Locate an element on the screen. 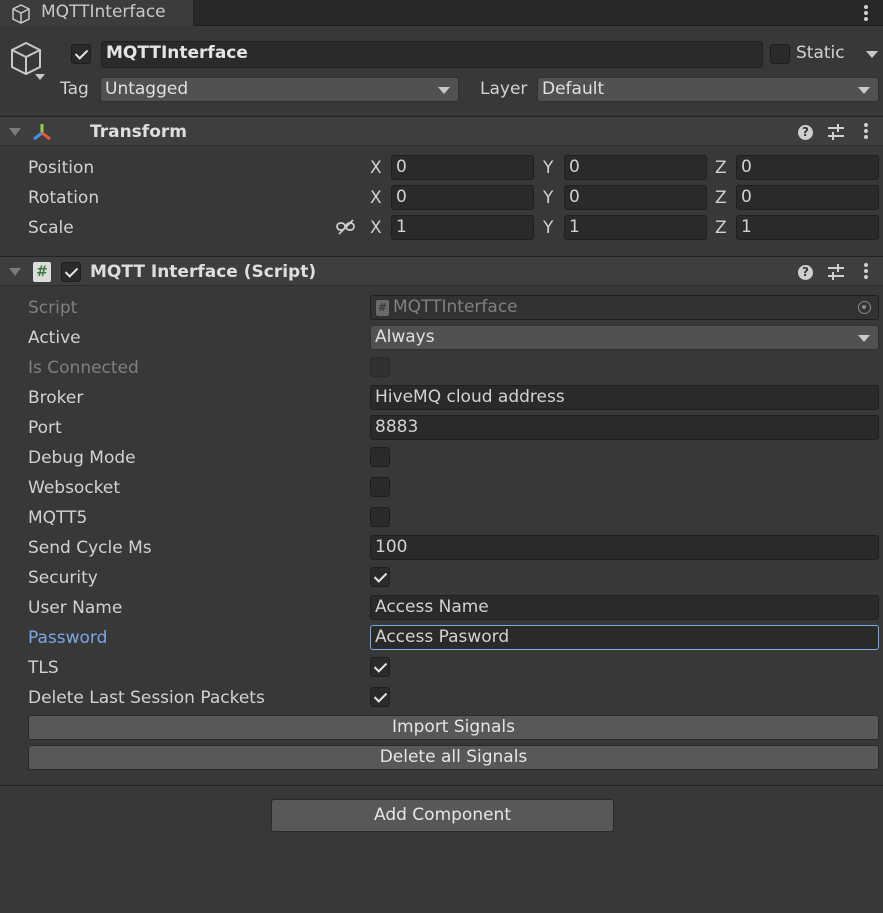  script-component-header: # MQTT Interface (Script) ? is located at coordinates (441, 271).